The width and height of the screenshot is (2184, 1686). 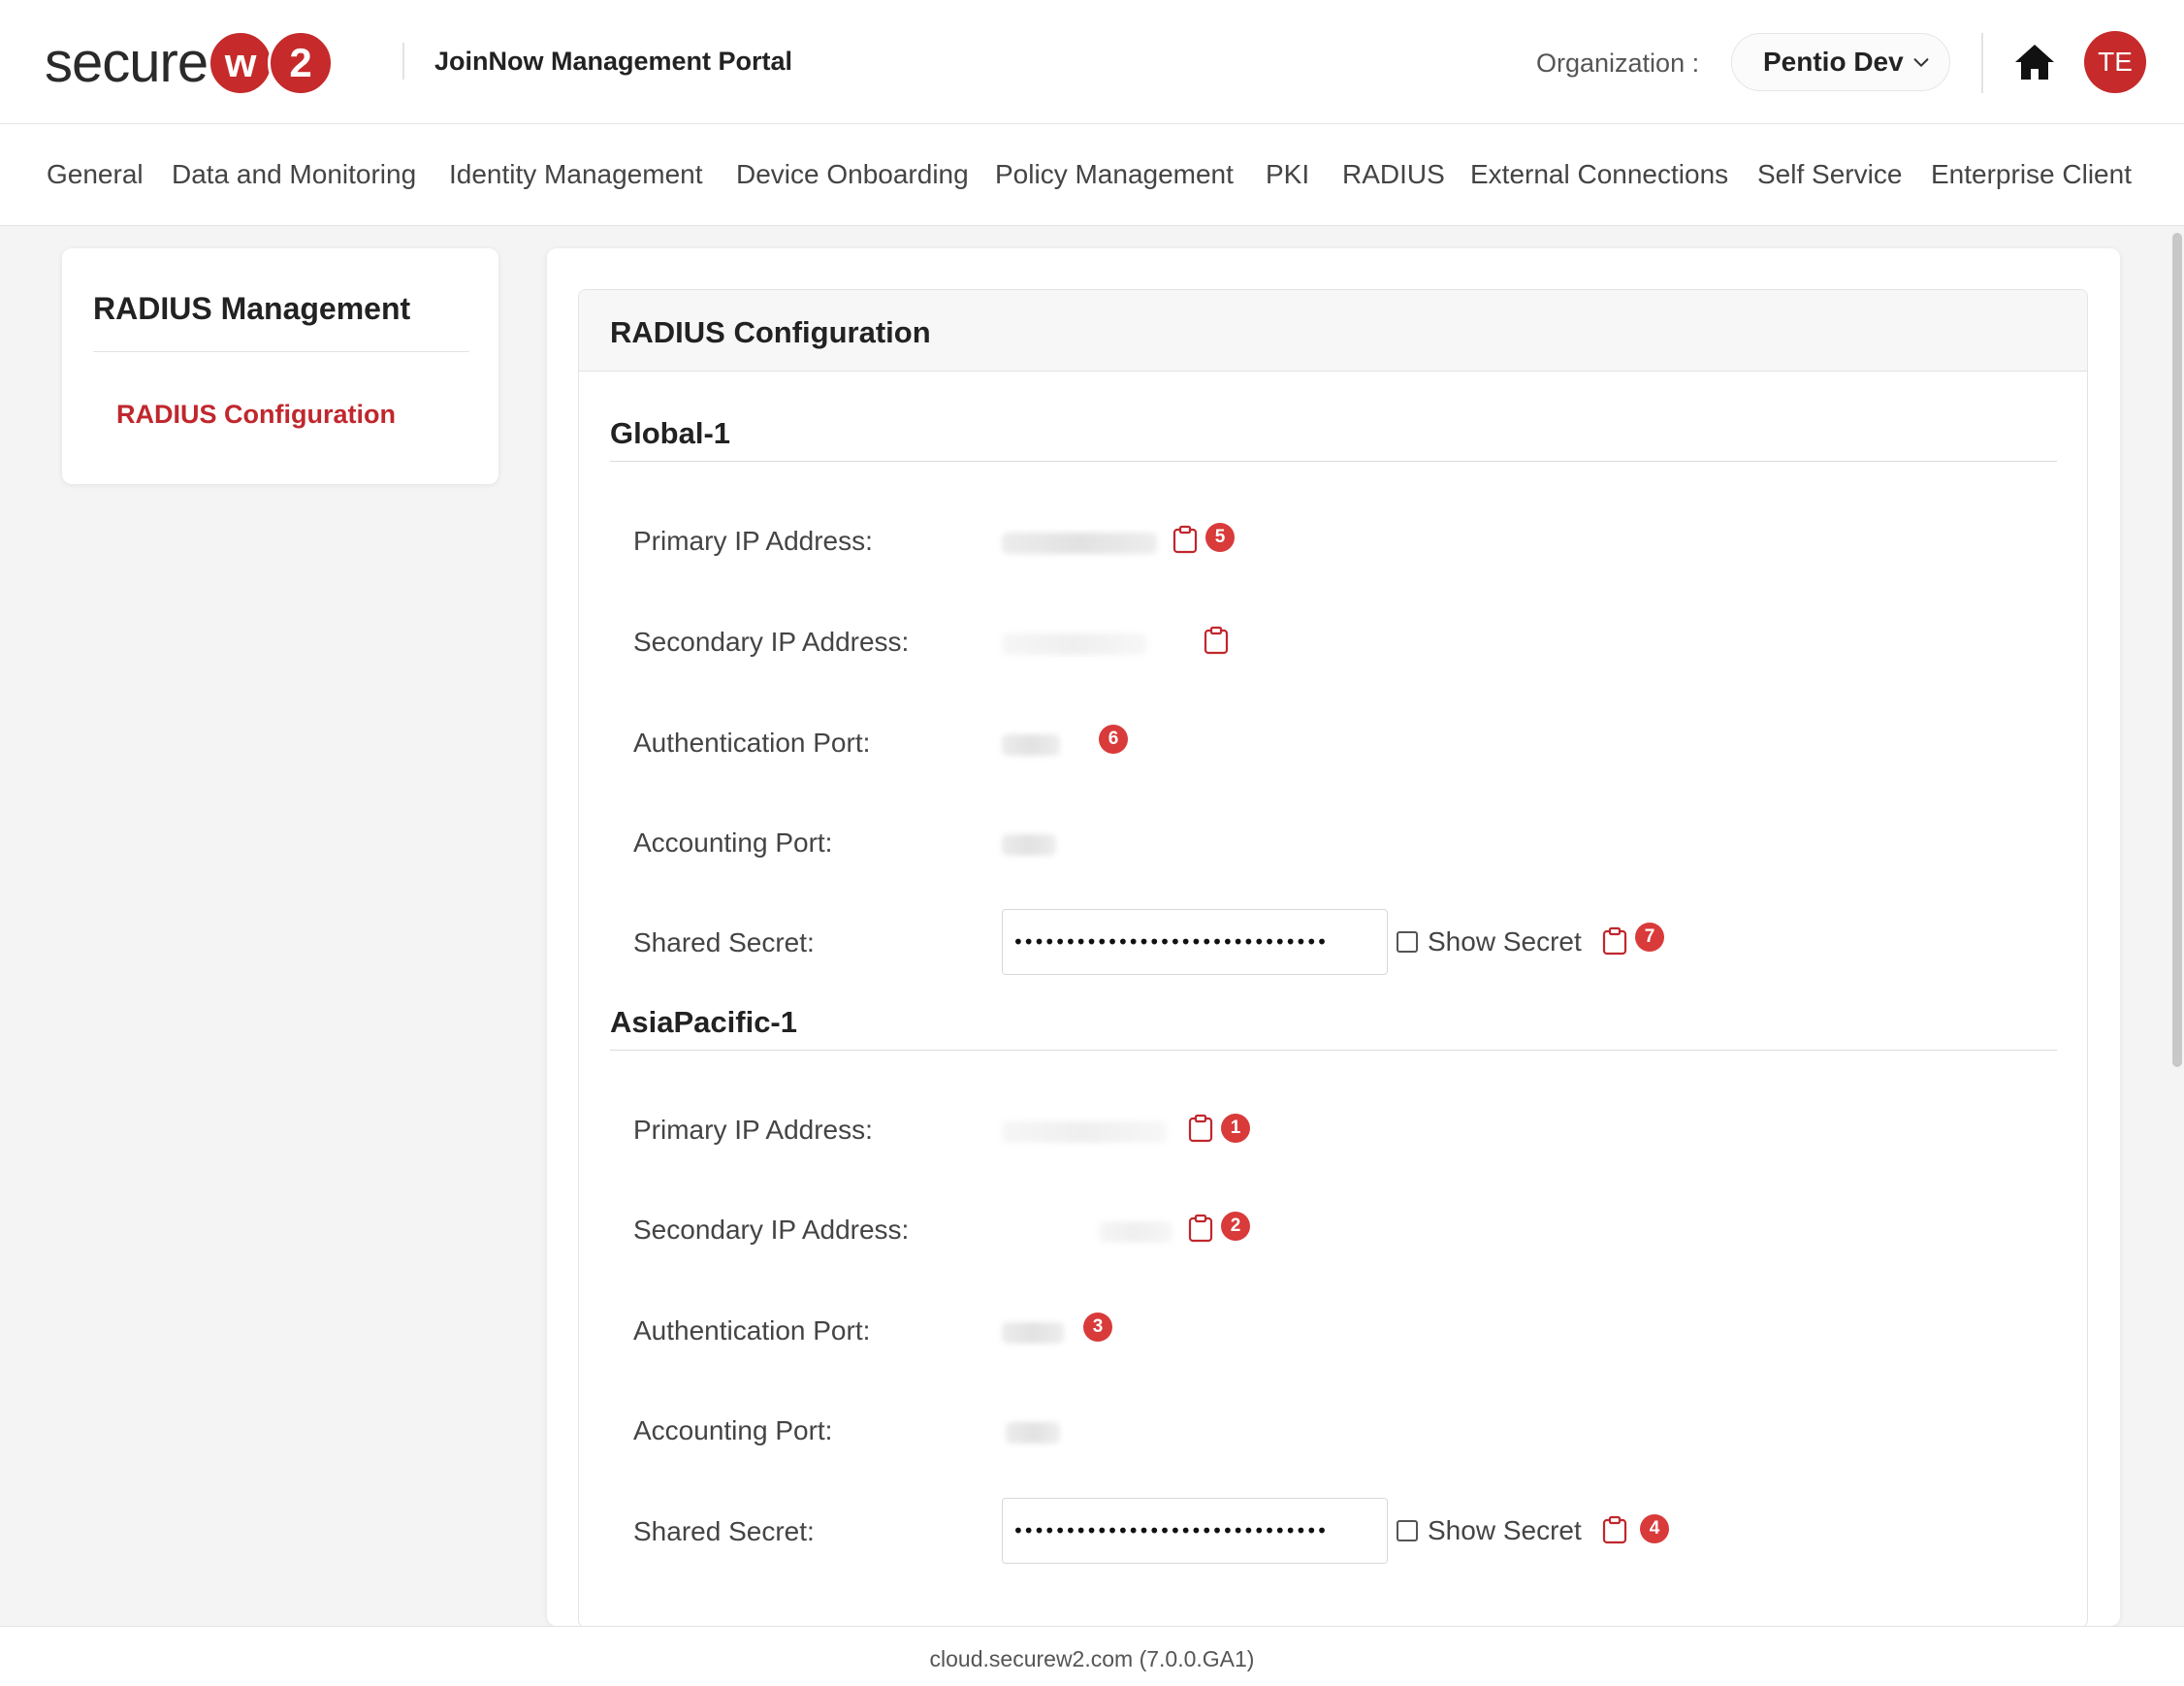 What do you see at coordinates (2031, 174) in the screenshot?
I see `nav-enterprise-client: Enterprise Client` at bounding box center [2031, 174].